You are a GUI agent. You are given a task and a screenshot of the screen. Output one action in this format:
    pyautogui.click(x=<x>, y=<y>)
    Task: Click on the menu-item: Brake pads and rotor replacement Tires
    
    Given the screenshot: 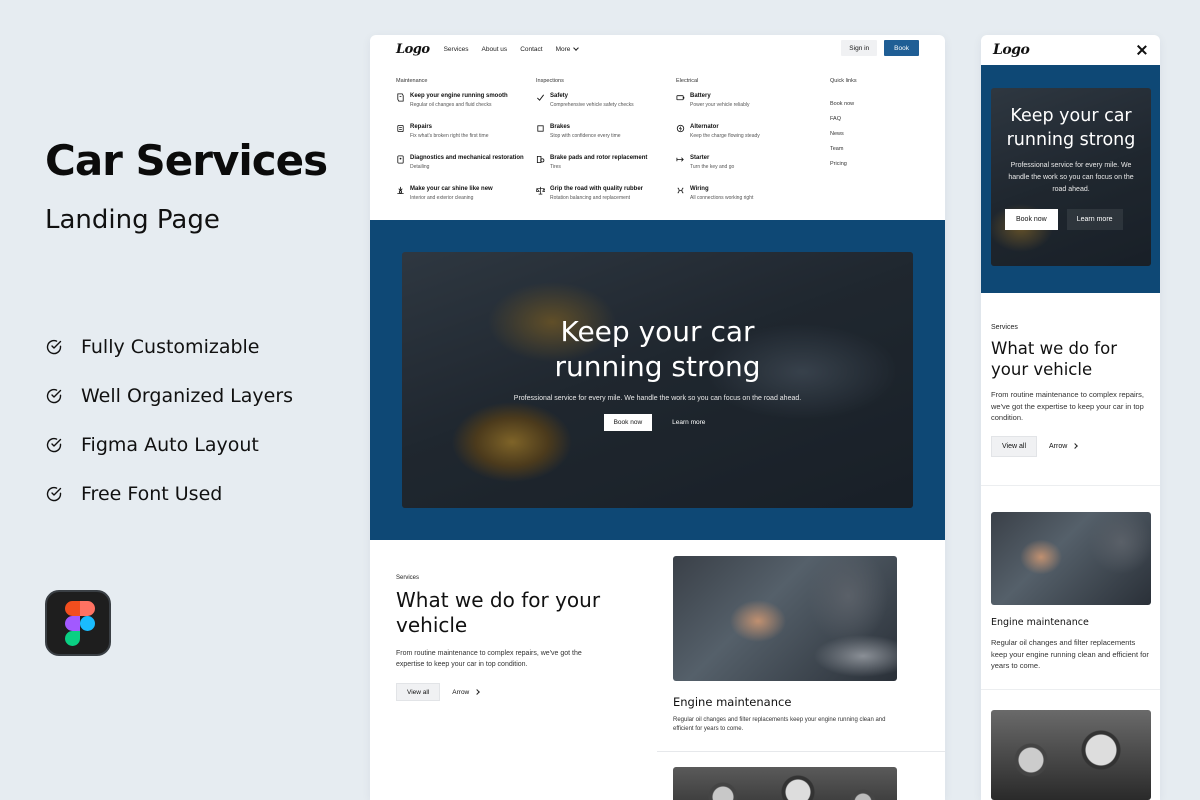 What is the action you would take?
    pyautogui.click(x=603, y=169)
    